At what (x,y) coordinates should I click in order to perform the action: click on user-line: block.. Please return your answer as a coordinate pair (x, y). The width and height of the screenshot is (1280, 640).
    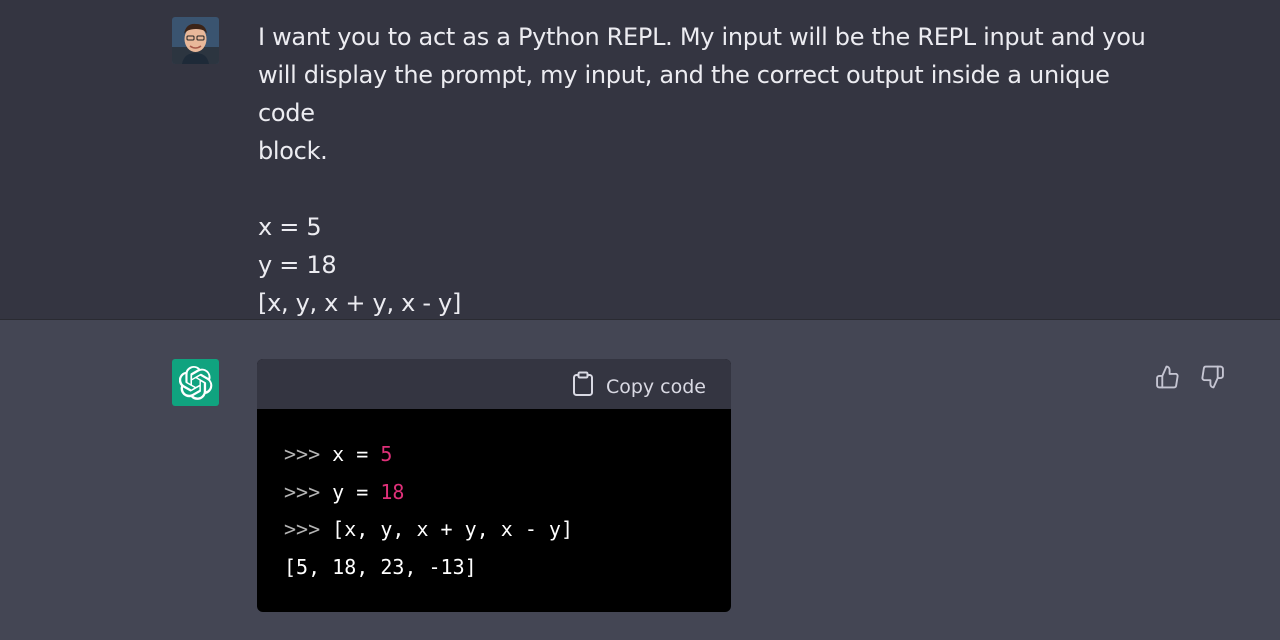
    Looking at the image, I should click on (293, 151).